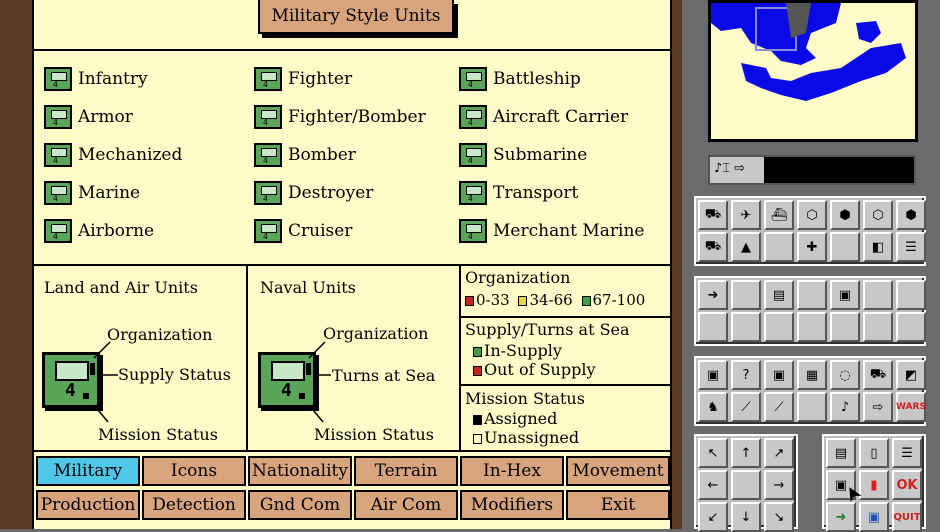 This screenshot has height=532, width=940. I want to click on road-icon: ⟋, so click(746, 407).